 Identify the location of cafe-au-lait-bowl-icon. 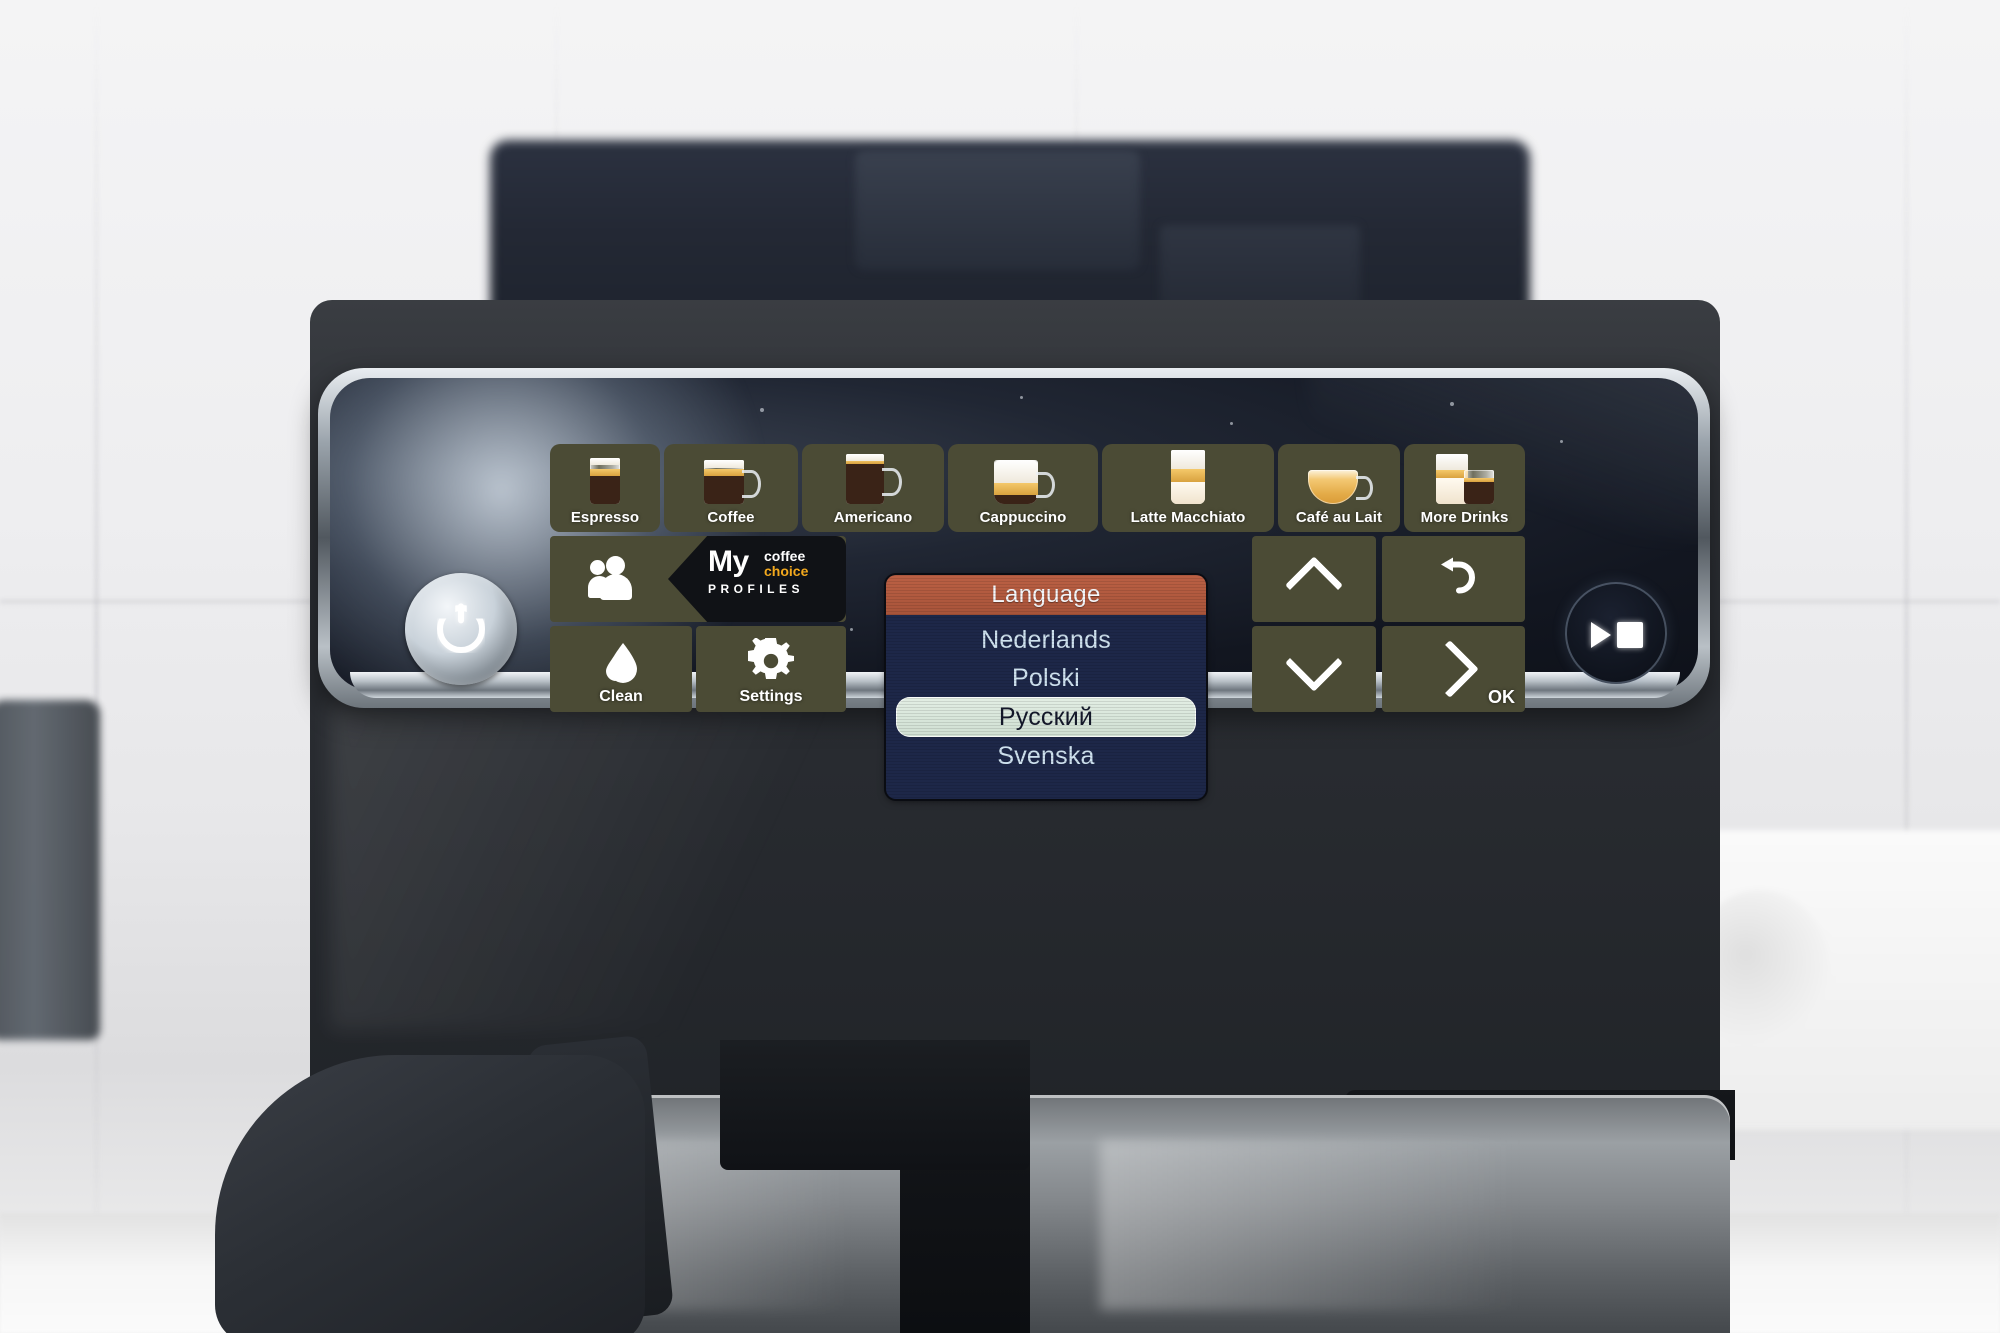
(1339, 478).